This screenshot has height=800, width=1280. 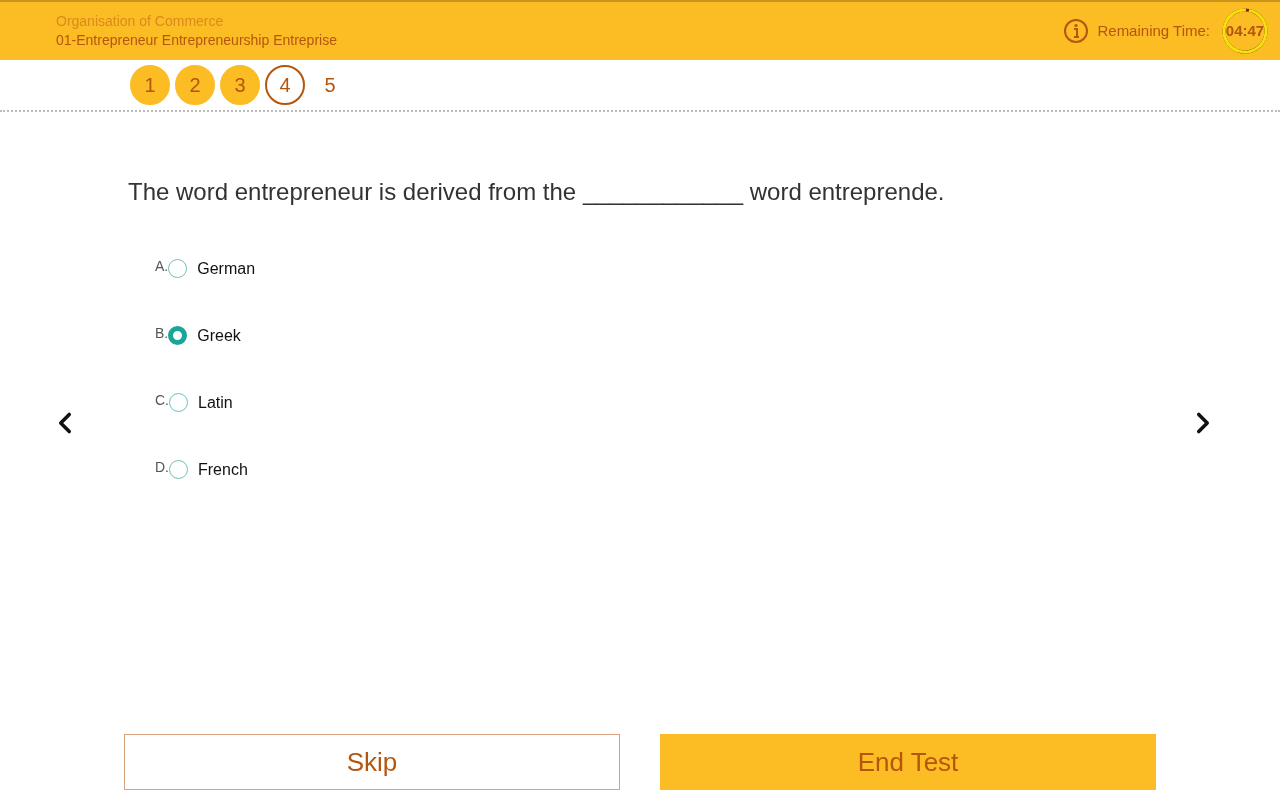 What do you see at coordinates (1153, 30) in the screenshot?
I see `remaining-time-label: Remaining Time:` at bounding box center [1153, 30].